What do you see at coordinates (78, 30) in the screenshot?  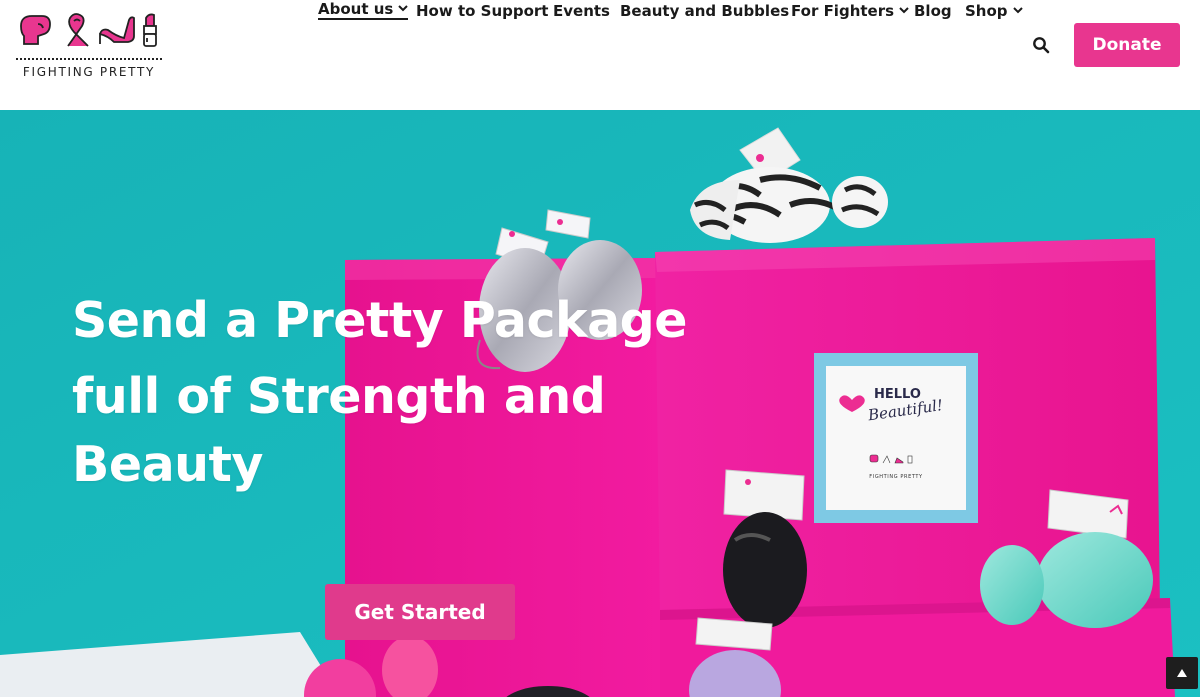 I see `ribbon-icon` at bounding box center [78, 30].